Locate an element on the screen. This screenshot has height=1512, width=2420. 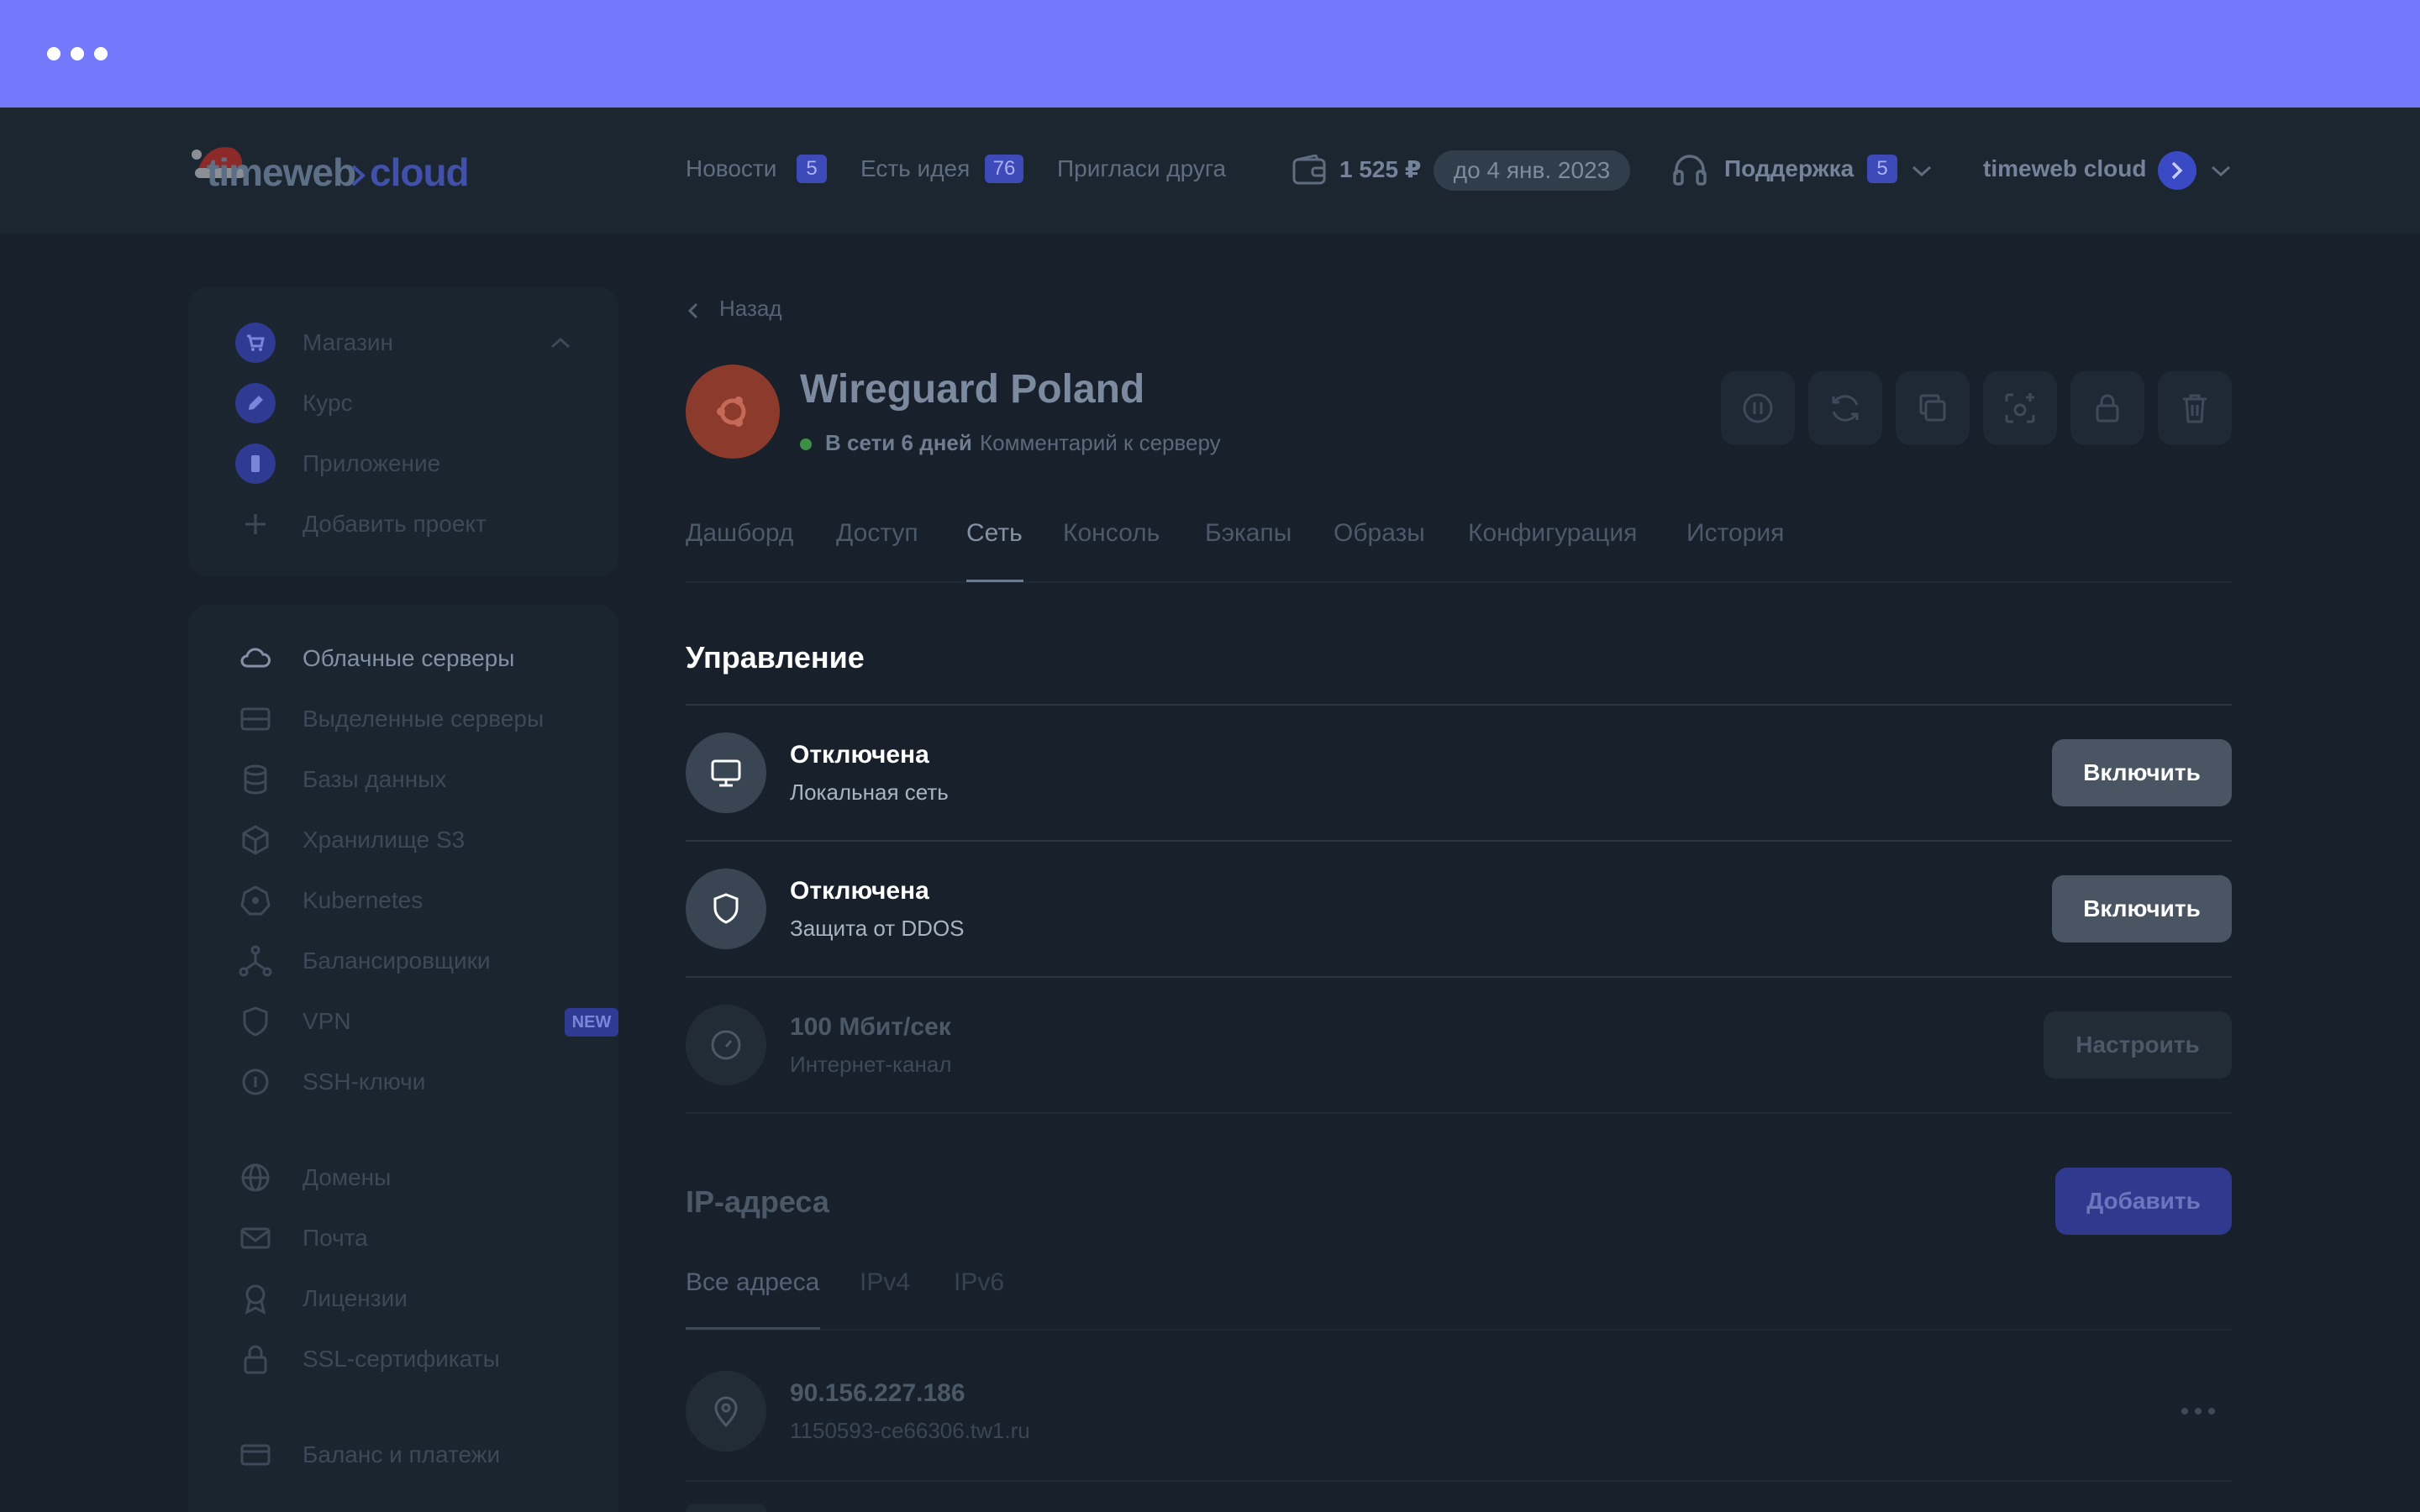
tab-backups: Бэкапы is located at coordinates (1248, 533).